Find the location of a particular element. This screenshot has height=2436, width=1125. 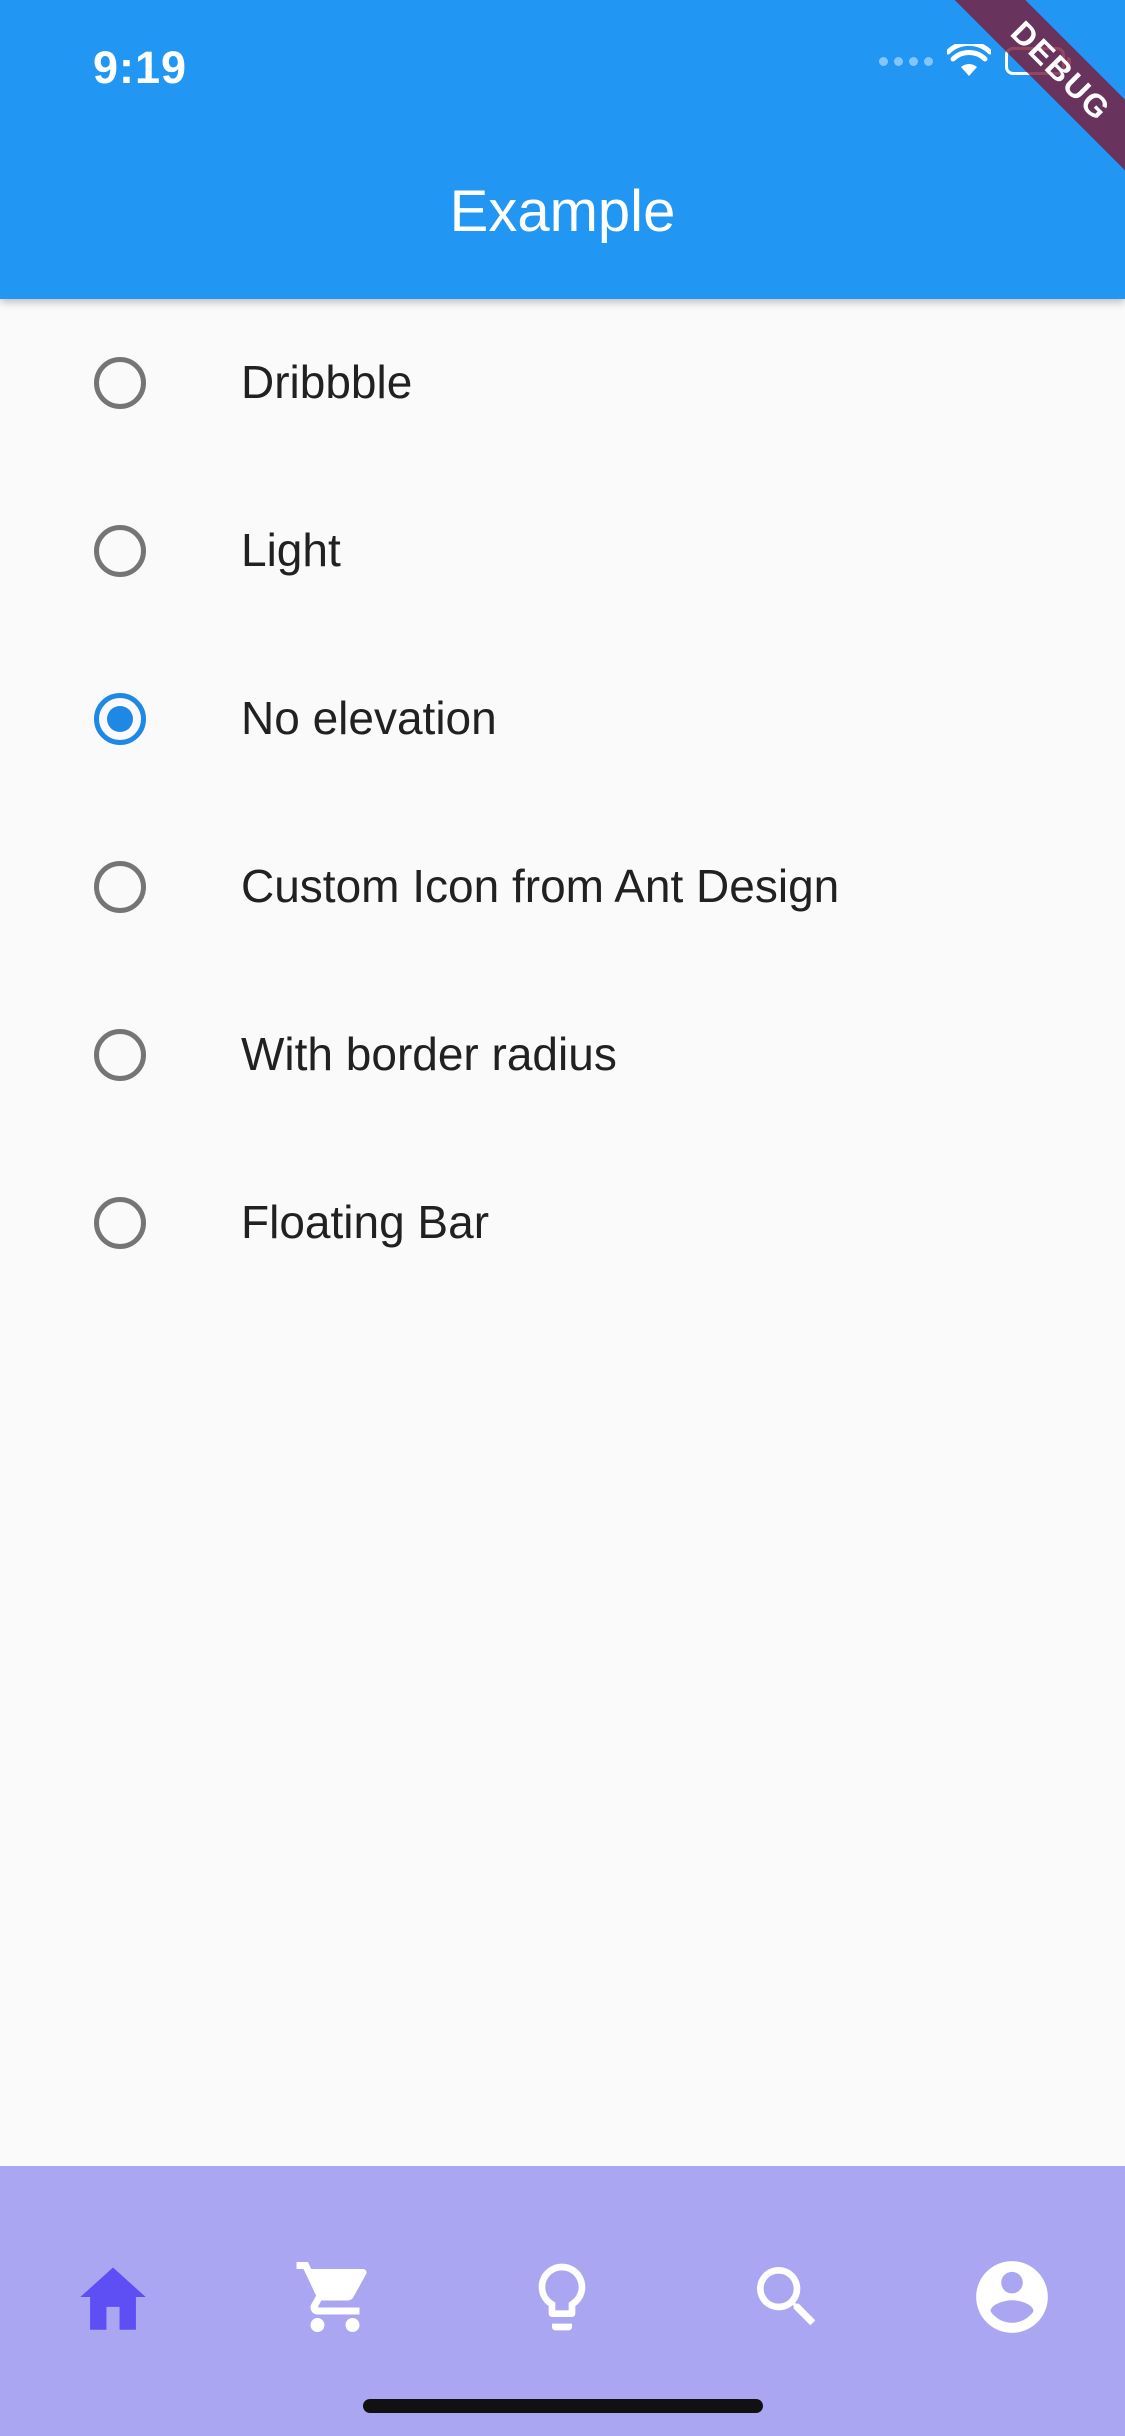

radio-button-selected is located at coordinates (120, 719).